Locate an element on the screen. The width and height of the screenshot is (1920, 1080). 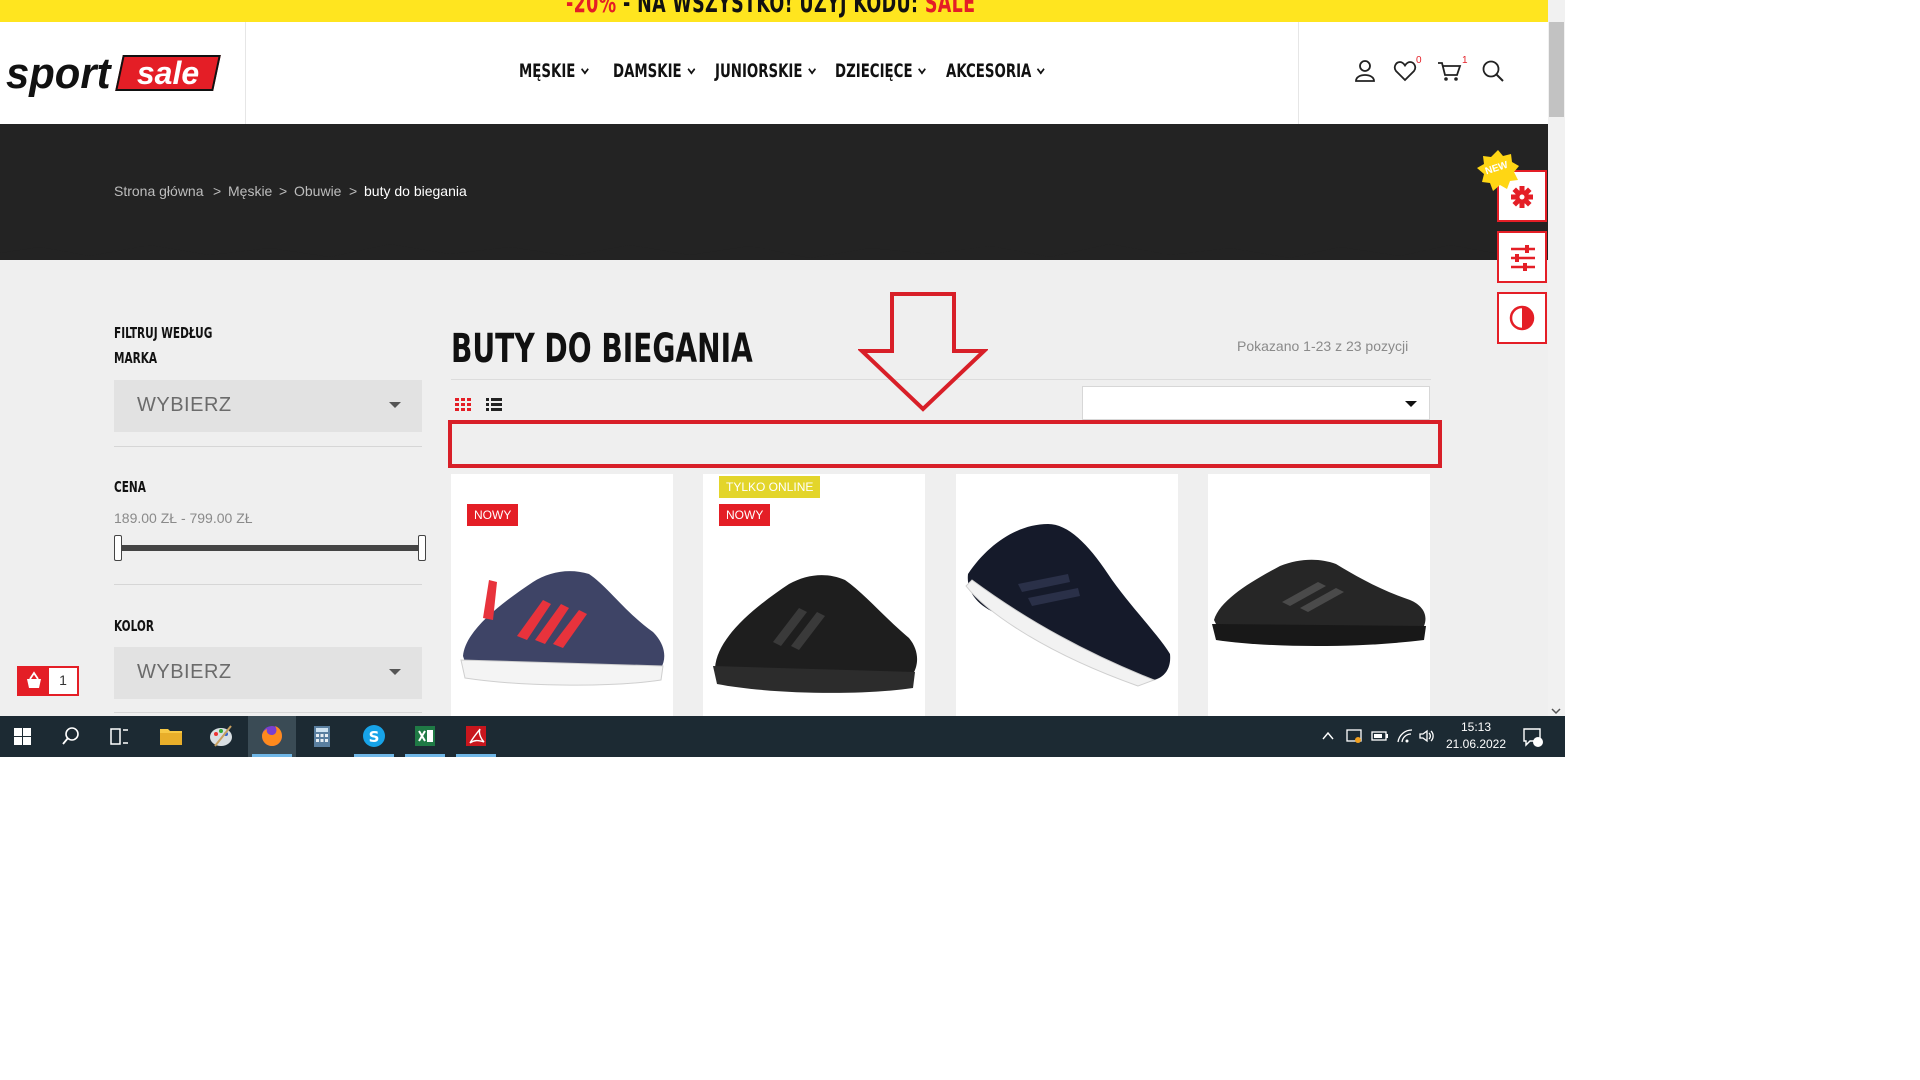
basket-icon is located at coordinates (34, 681).